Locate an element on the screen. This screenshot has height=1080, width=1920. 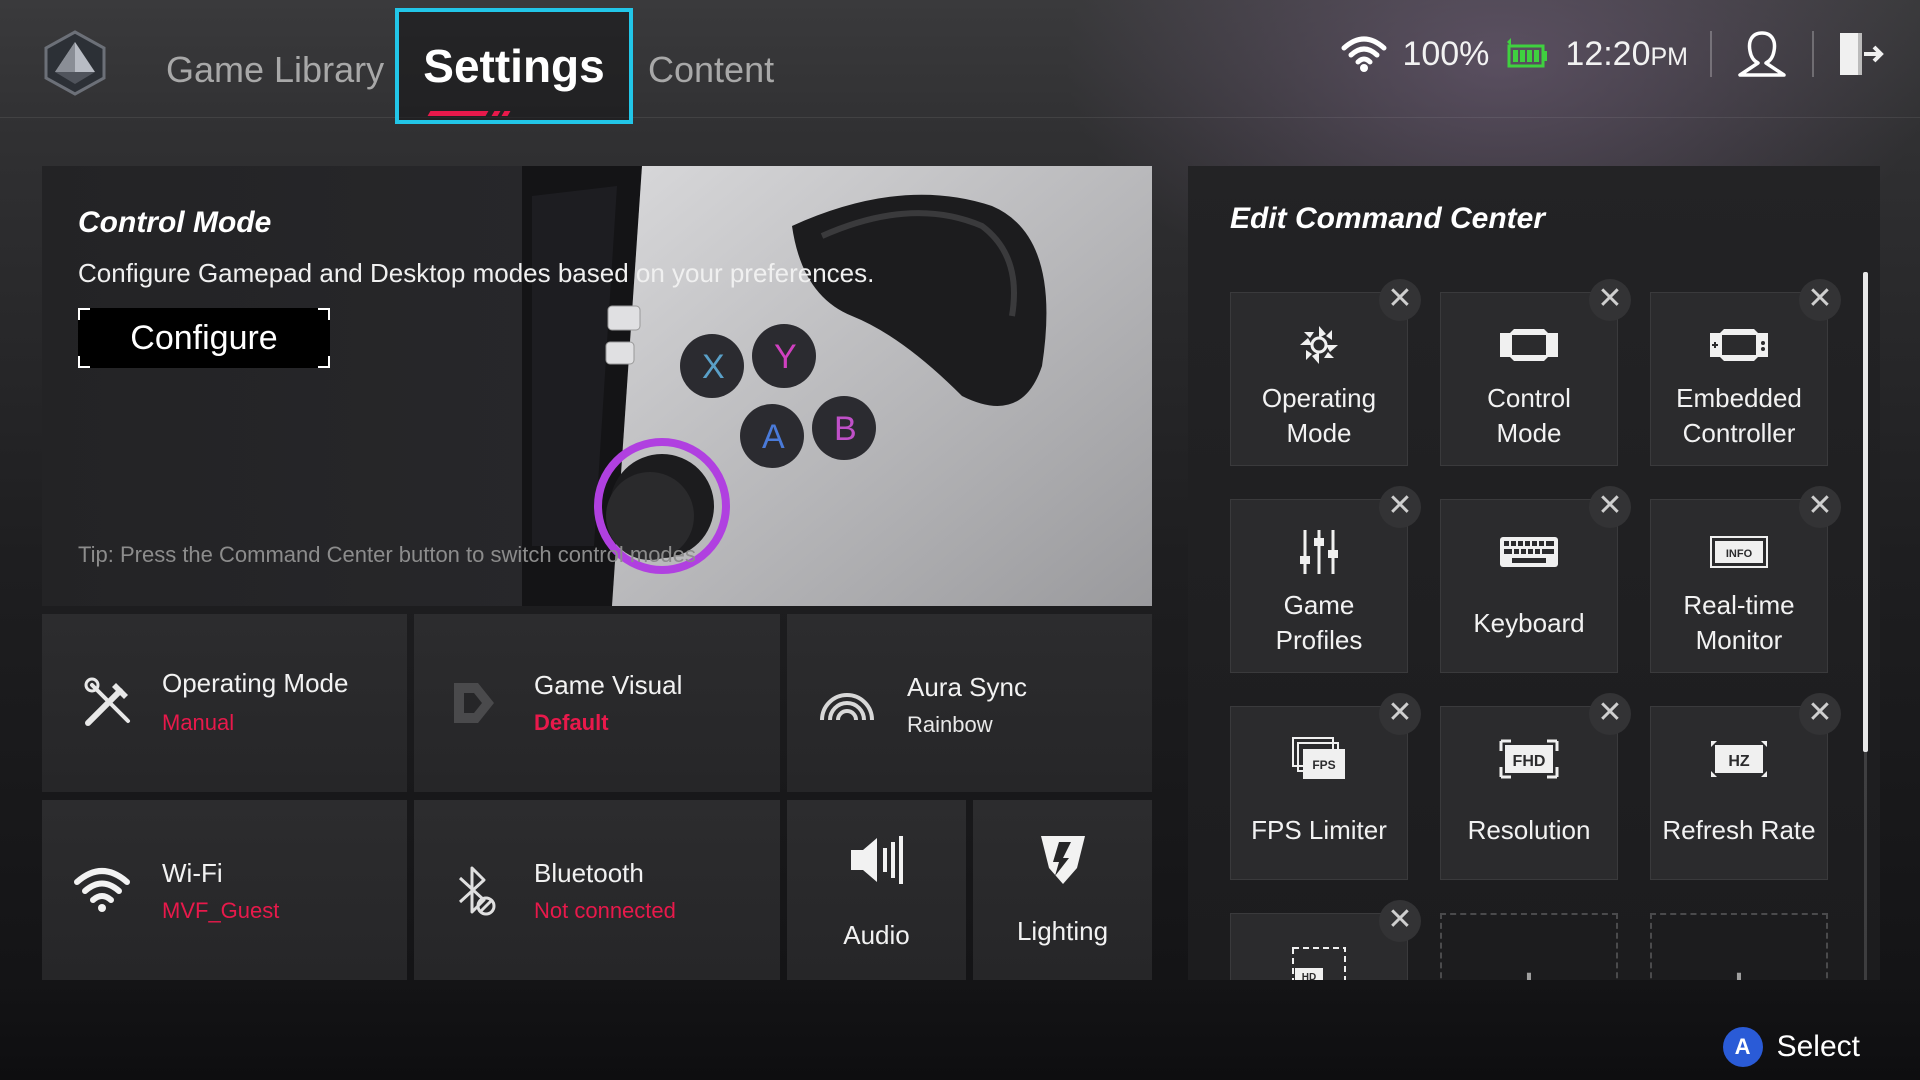
audio-label: Audio is located at coordinates (876, 935).